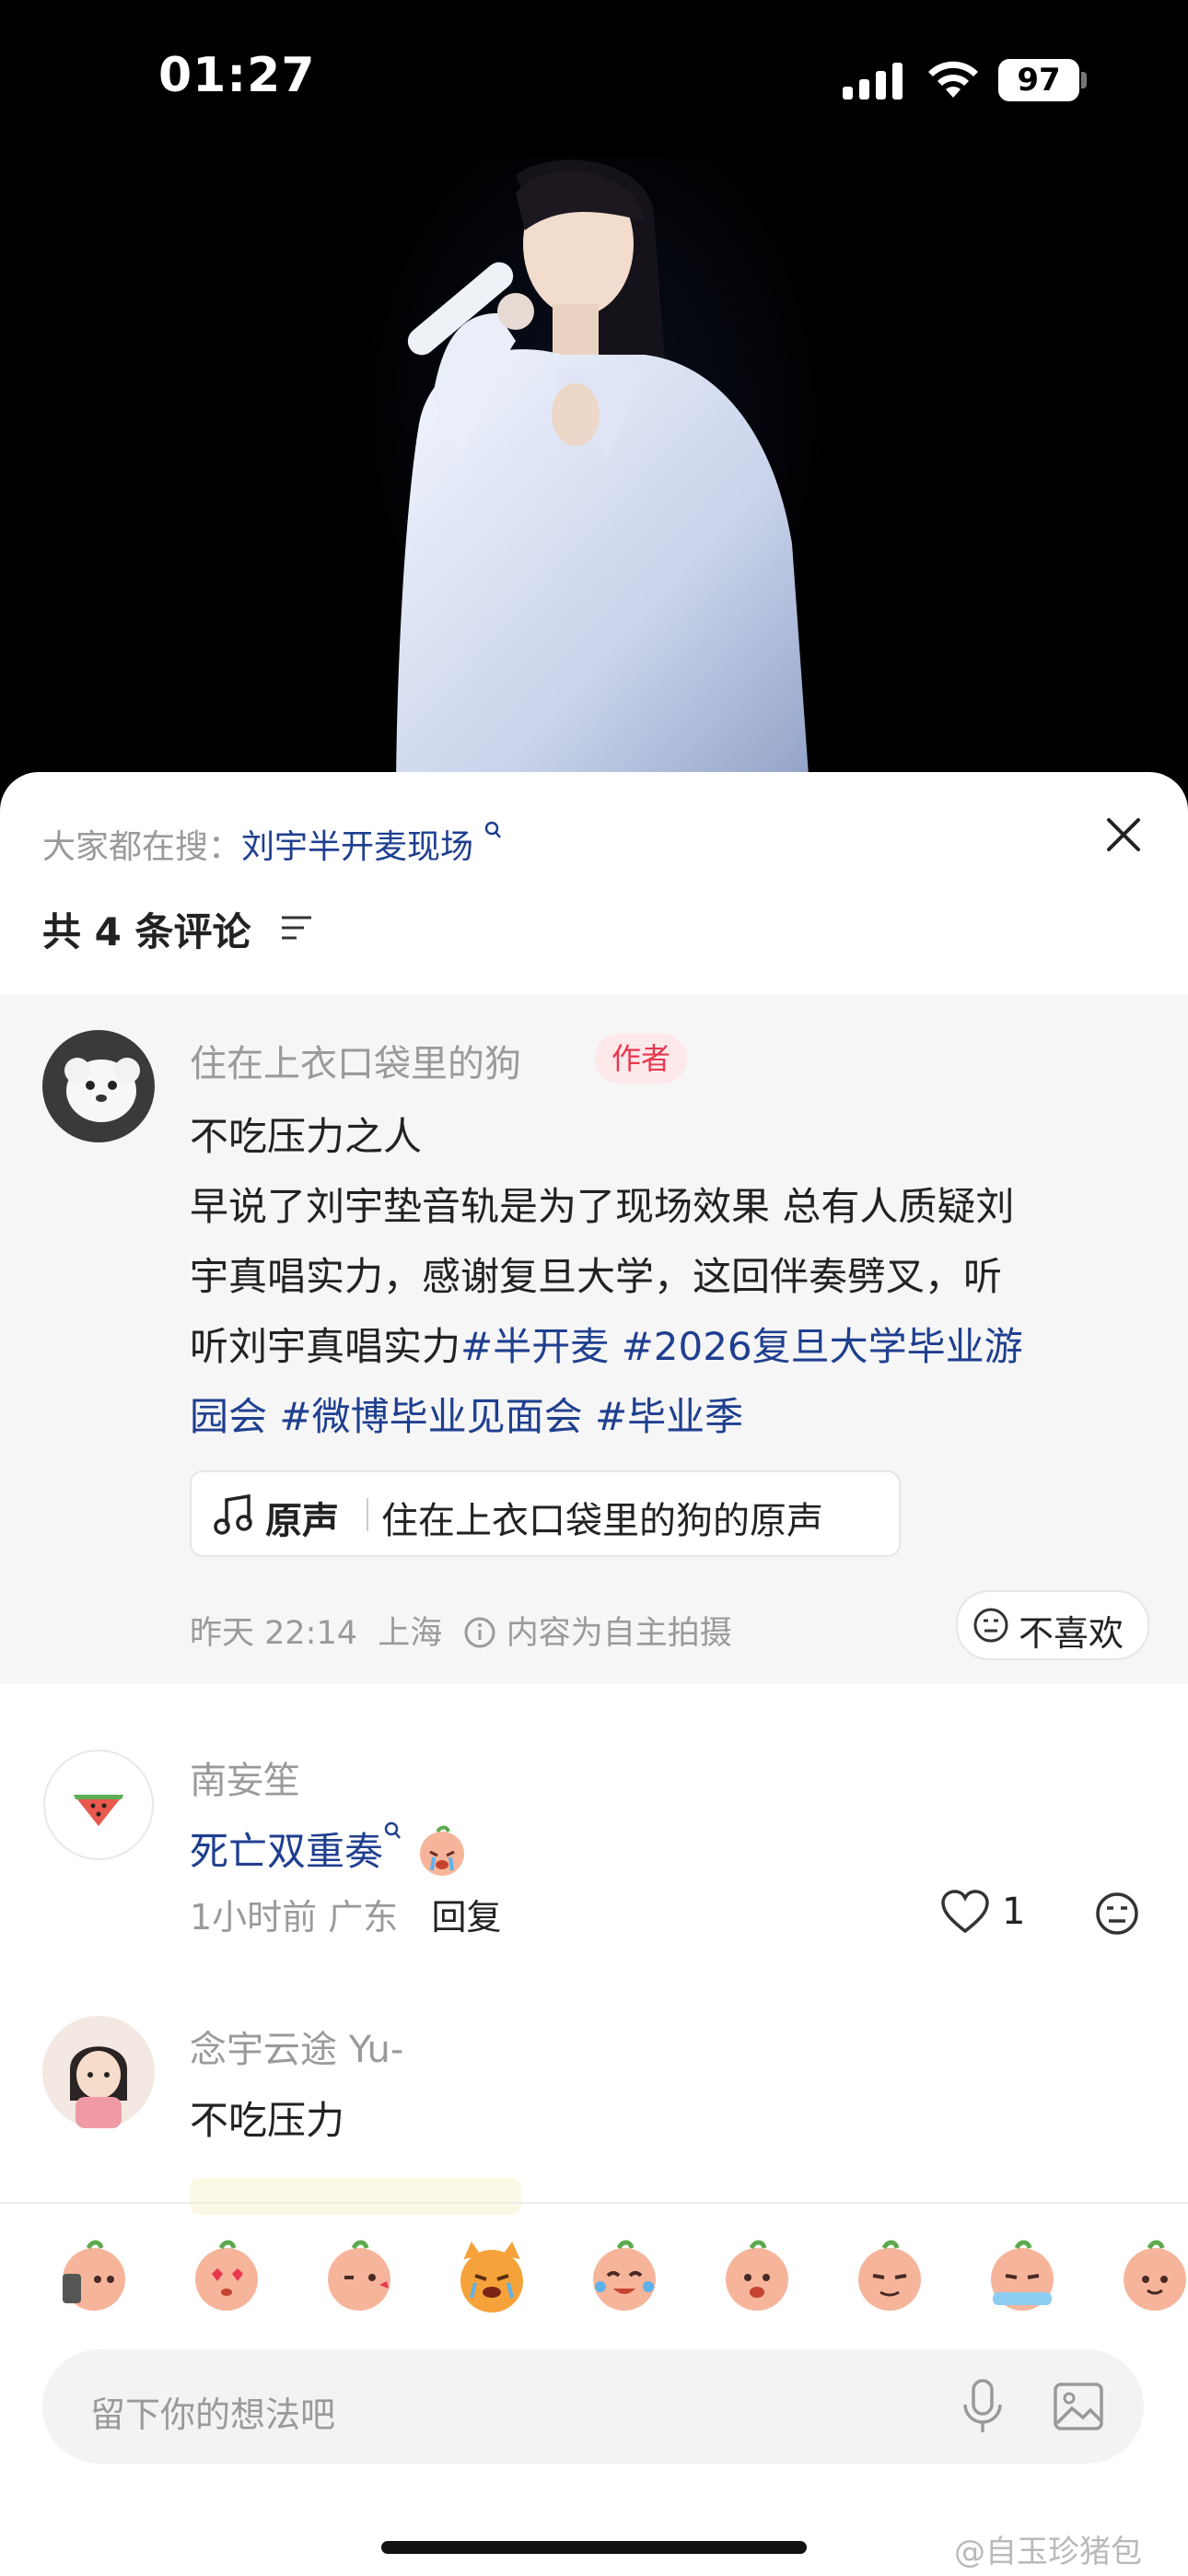  Describe the element at coordinates (1048, 2552) in the screenshot. I see `watermark: @自玉珍猪包` at that location.